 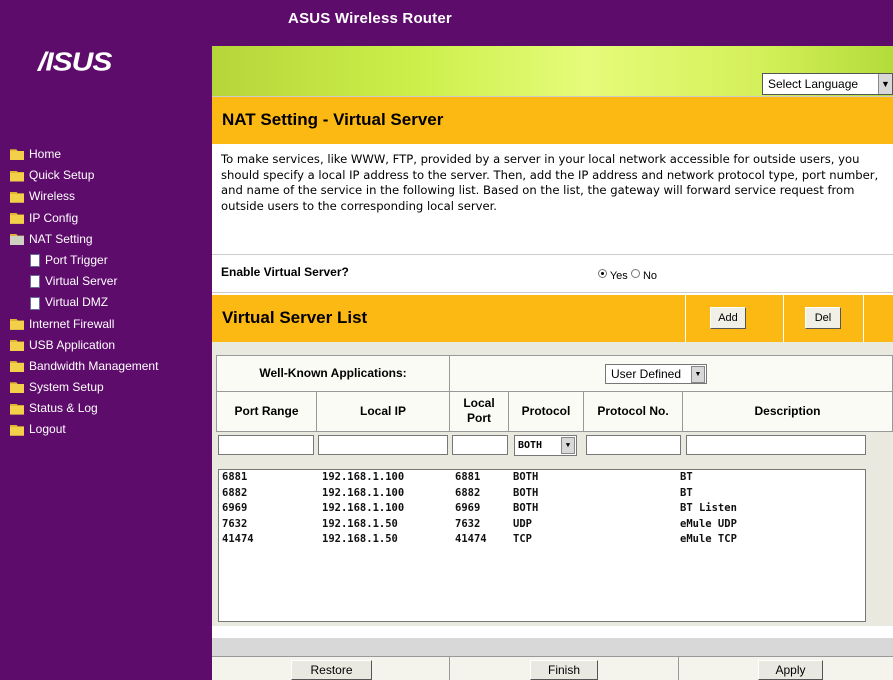 I want to click on top-bar: ASUS Wireless Router, so click(x=446, y=23).